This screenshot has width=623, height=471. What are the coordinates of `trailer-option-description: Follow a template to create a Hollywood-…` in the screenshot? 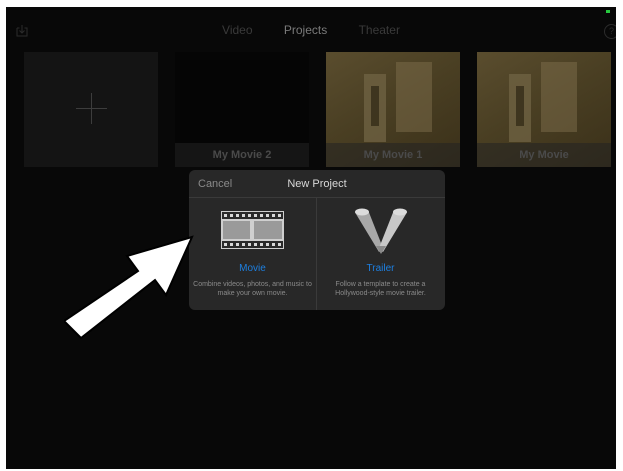 It's located at (380, 289).